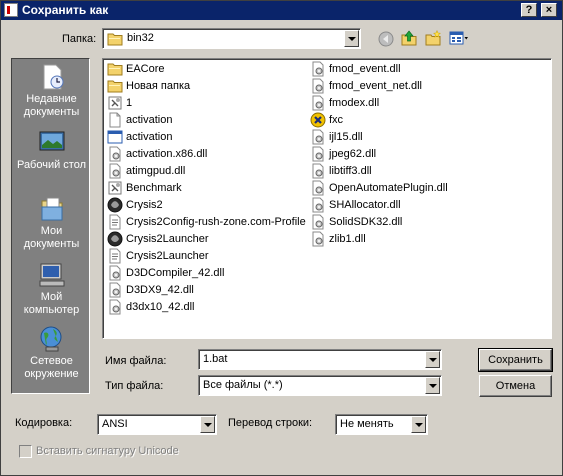 The height and width of the screenshot is (476, 563). What do you see at coordinates (134, 386) in the screenshot?
I see `filetype-label: Тип файла:` at bounding box center [134, 386].